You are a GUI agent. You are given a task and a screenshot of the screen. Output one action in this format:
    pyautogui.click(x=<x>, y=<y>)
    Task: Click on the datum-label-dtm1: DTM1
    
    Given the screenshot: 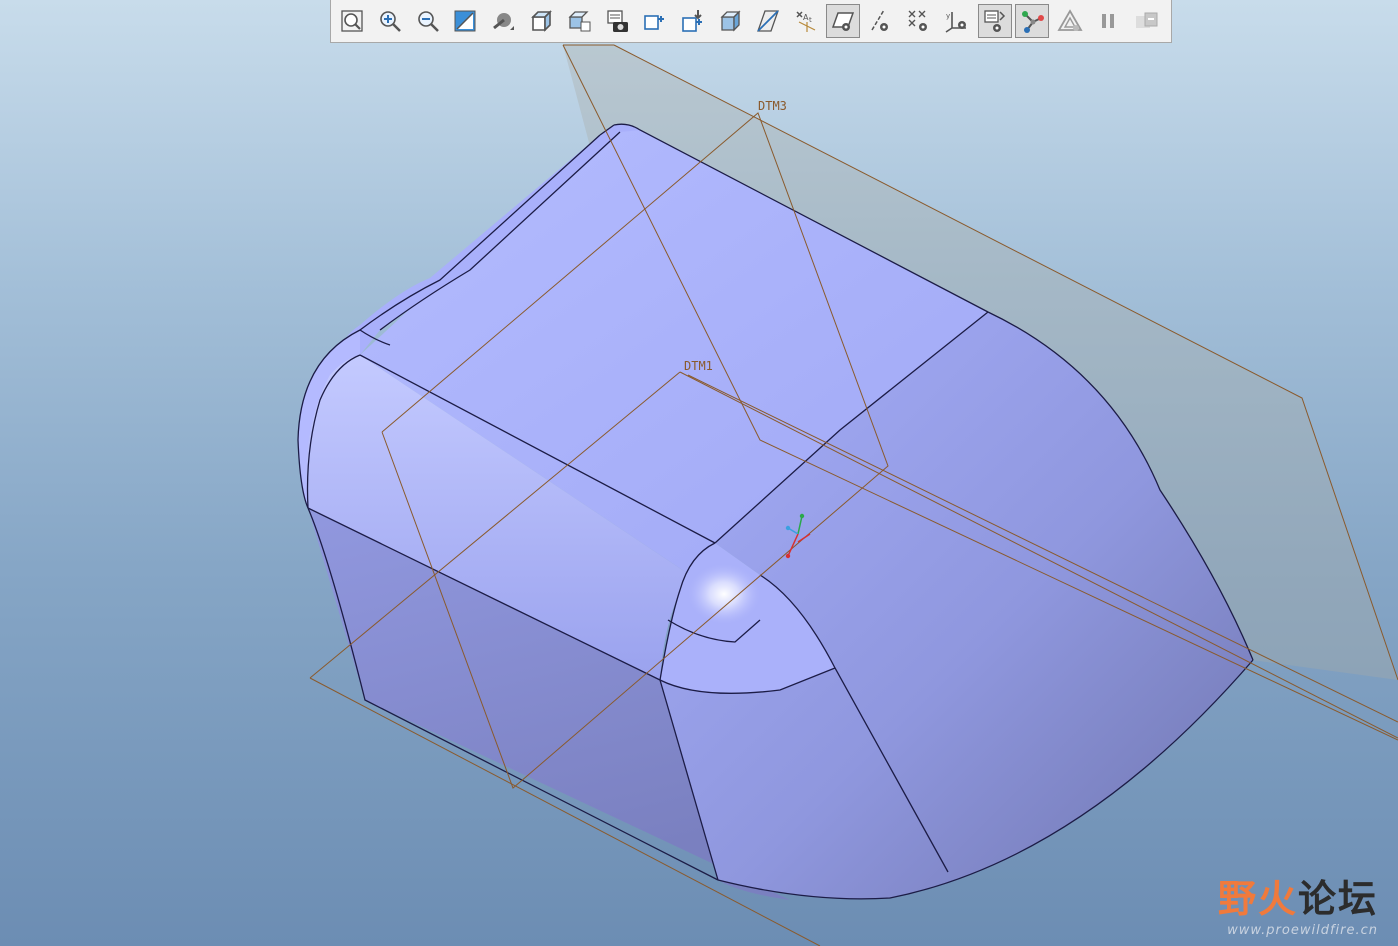 What is the action you would take?
    pyautogui.click(x=698, y=366)
    